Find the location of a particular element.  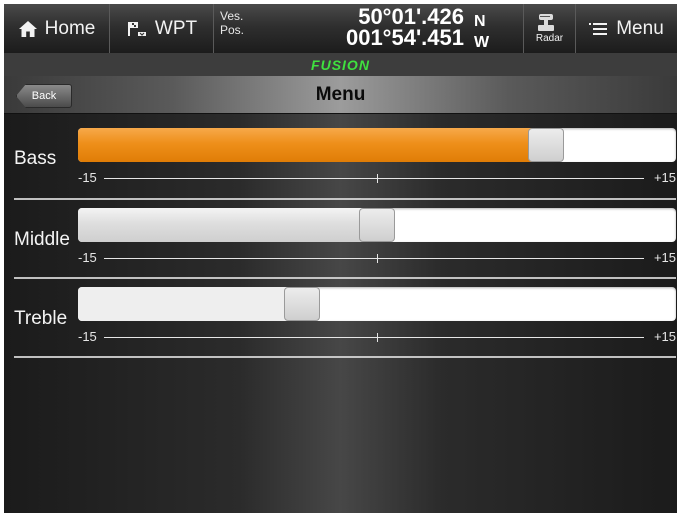

bass-slider is located at coordinates (377, 145).